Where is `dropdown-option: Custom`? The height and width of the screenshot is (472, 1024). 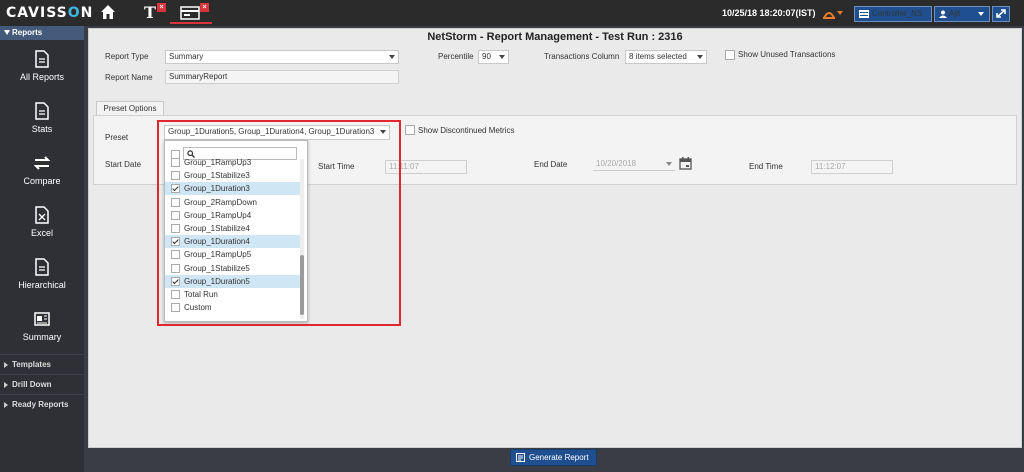
dropdown-option: Custom is located at coordinates (232, 307).